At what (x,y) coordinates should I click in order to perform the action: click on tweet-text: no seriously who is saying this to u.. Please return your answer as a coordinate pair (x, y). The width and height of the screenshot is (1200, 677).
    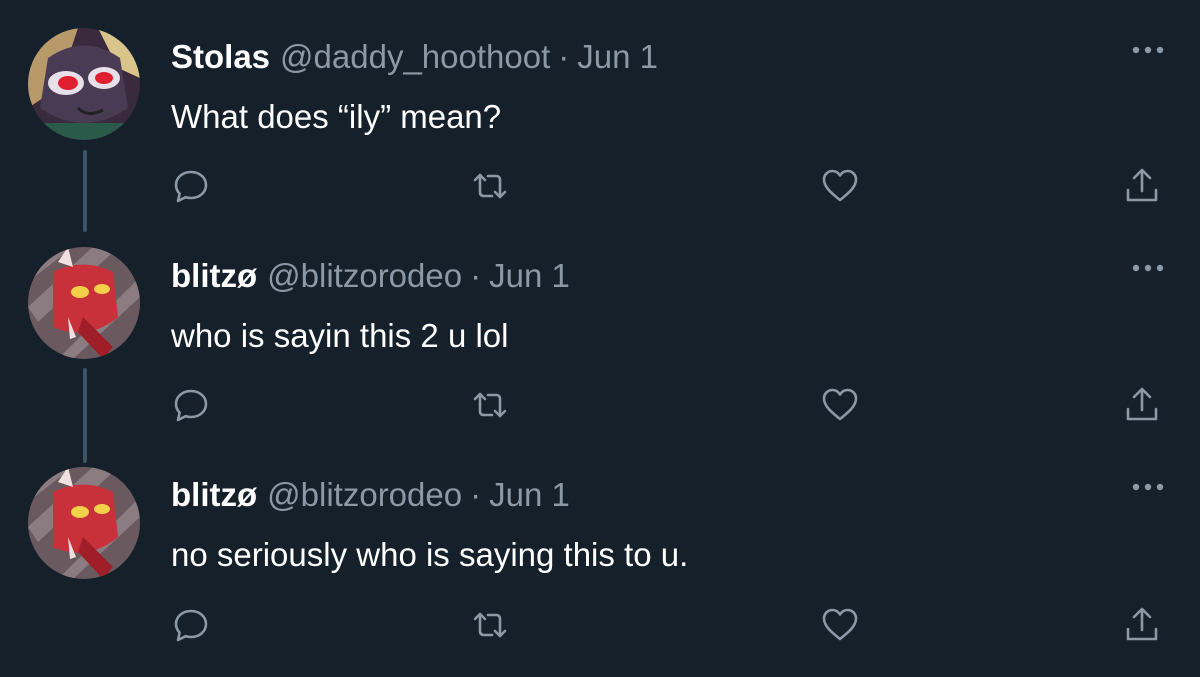
    Looking at the image, I should click on (430, 554).